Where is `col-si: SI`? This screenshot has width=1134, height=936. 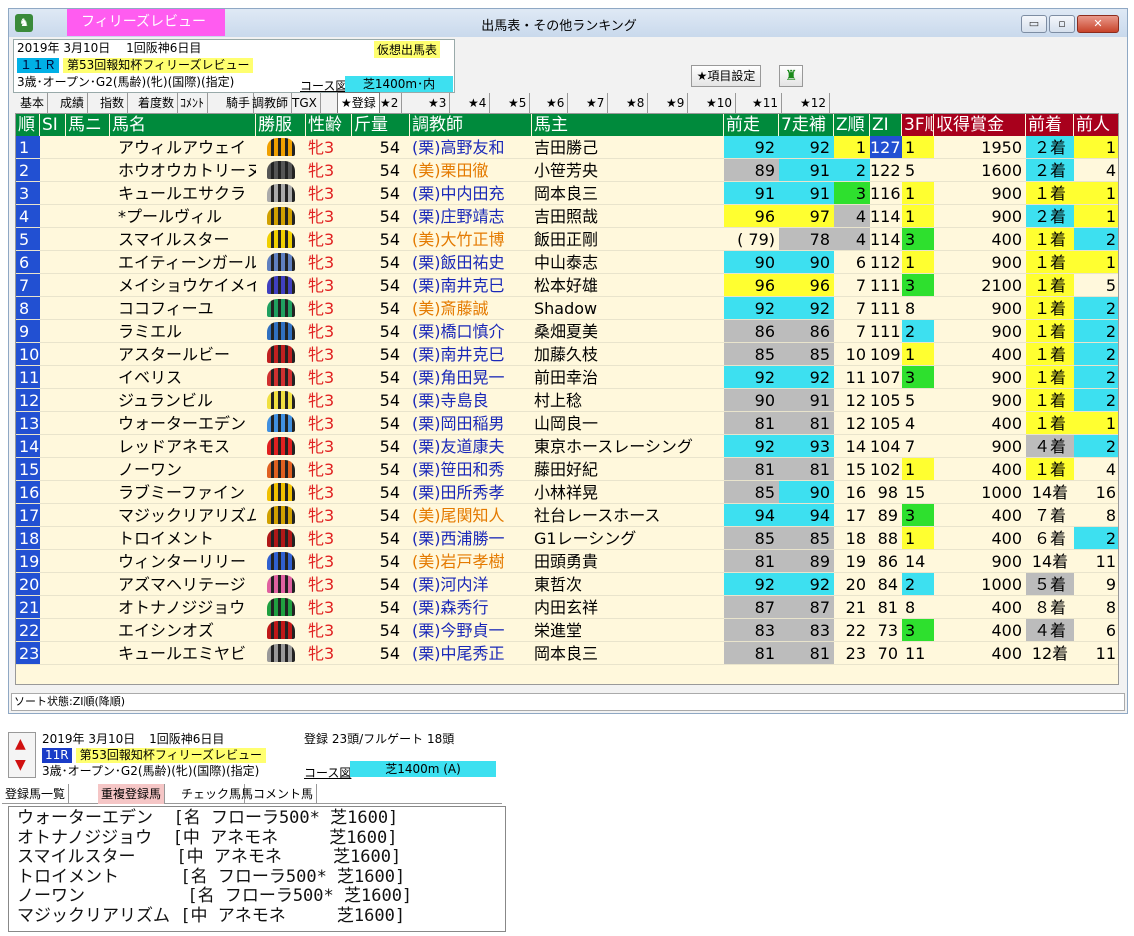
col-si: SI is located at coordinates (53, 125).